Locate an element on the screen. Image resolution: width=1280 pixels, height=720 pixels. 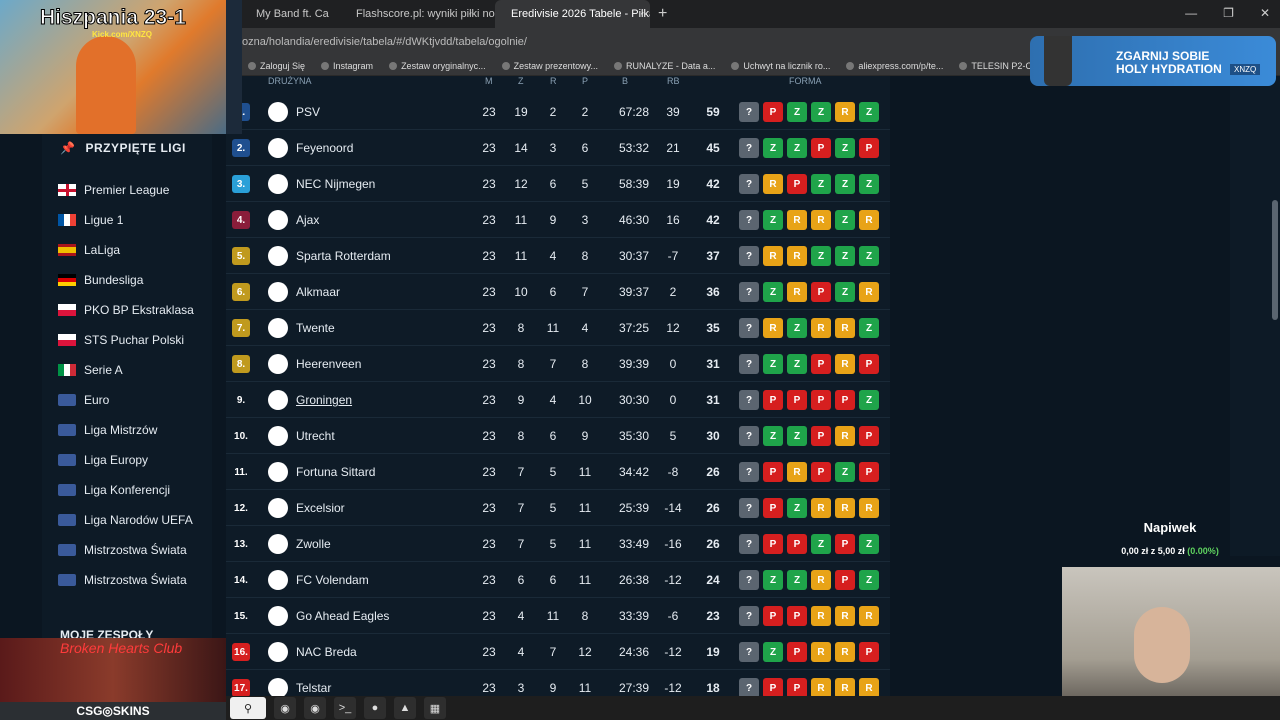
sidebar-league-item: LaLiga is located at coordinates (89, 250).